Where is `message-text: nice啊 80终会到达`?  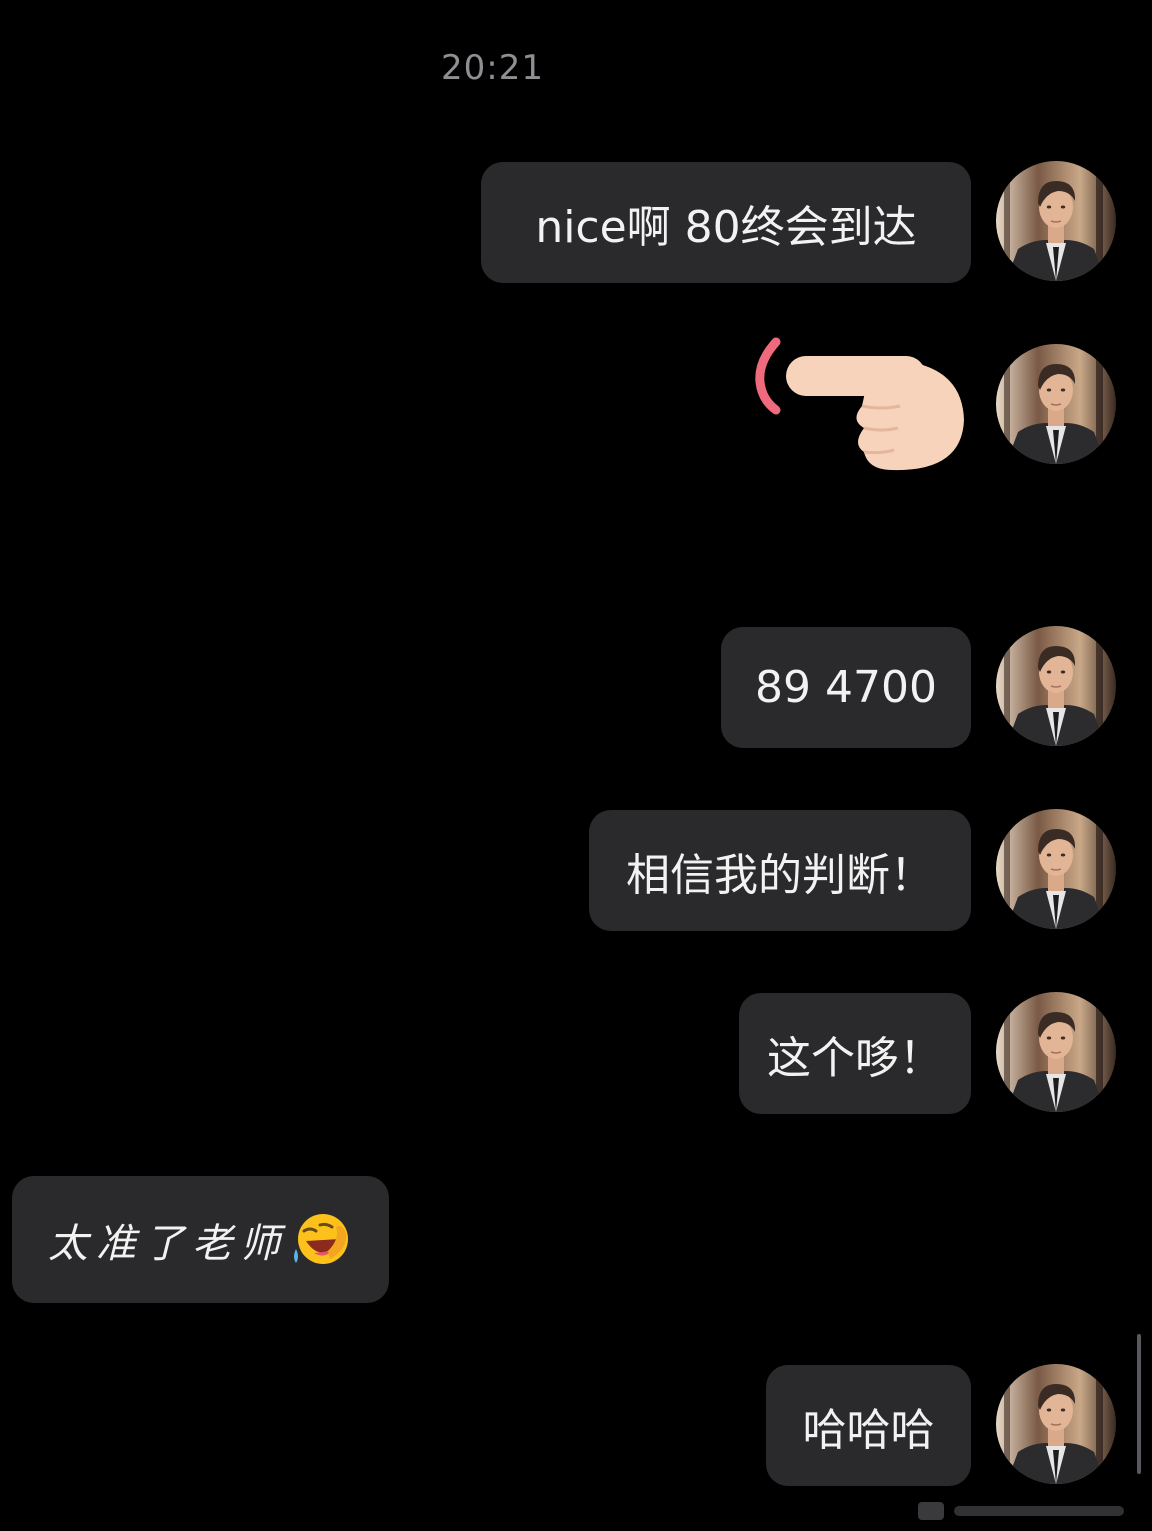 message-text: nice啊 80终会到达 is located at coordinates (726, 227).